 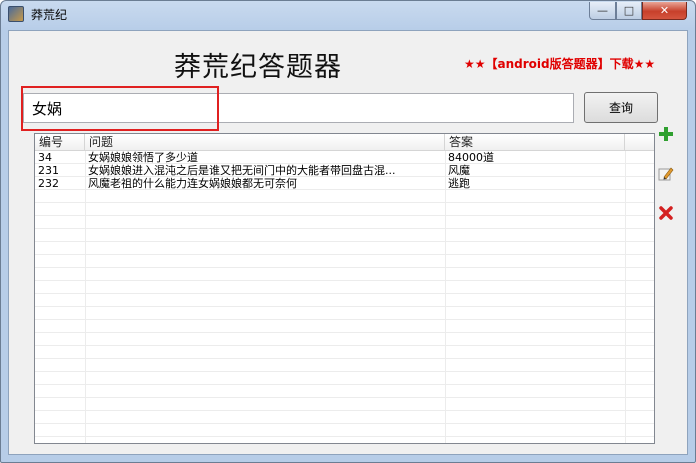 I want to click on cell-question: 女娲娘娘领悟了多少道, so click(x=143, y=157).